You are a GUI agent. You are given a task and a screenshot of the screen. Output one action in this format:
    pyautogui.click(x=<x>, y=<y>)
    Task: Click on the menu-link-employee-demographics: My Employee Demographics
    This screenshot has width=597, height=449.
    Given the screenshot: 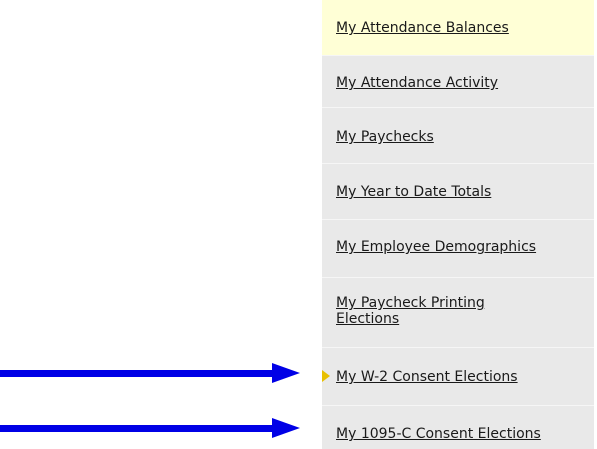 What is the action you would take?
    pyautogui.click(x=436, y=247)
    